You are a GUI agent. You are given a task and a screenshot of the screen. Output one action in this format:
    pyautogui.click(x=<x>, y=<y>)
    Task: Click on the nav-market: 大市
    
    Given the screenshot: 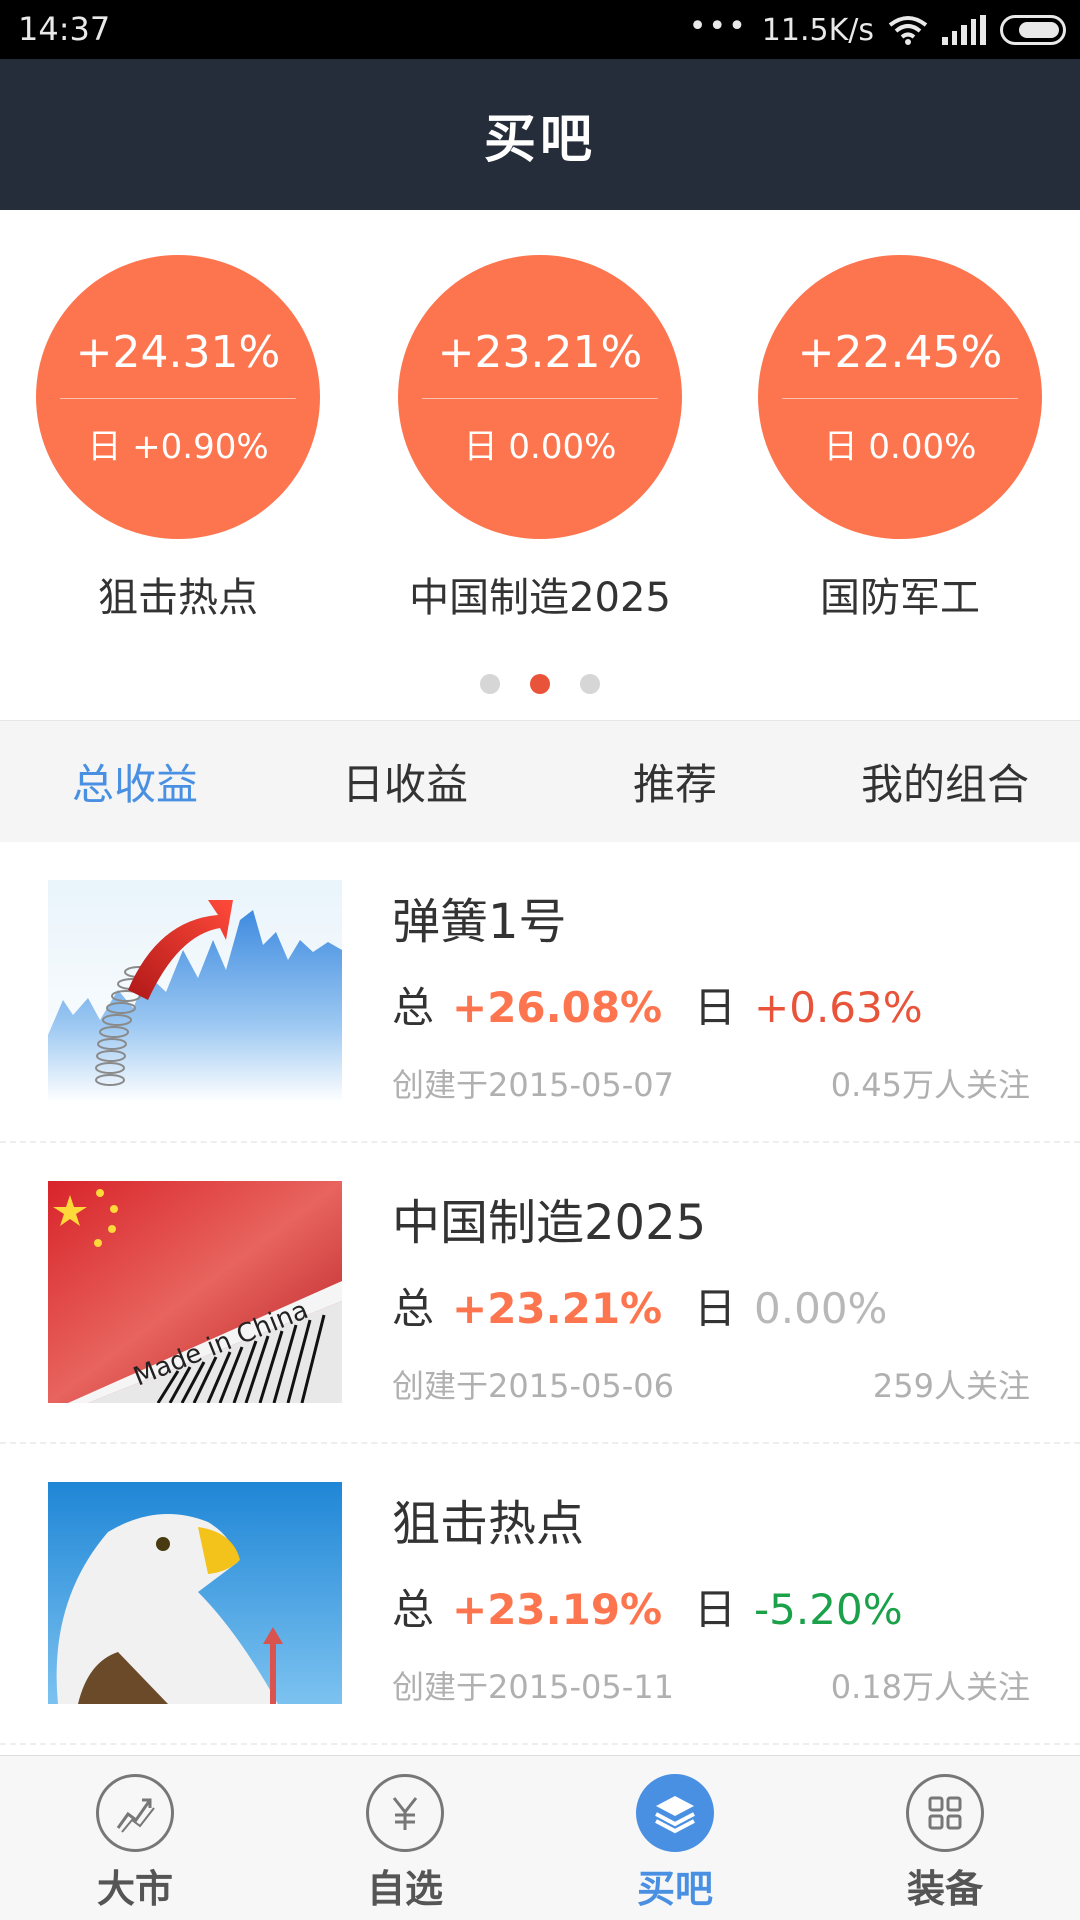 What is the action you would take?
    pyautogui.click(x=135, y=1838)
    